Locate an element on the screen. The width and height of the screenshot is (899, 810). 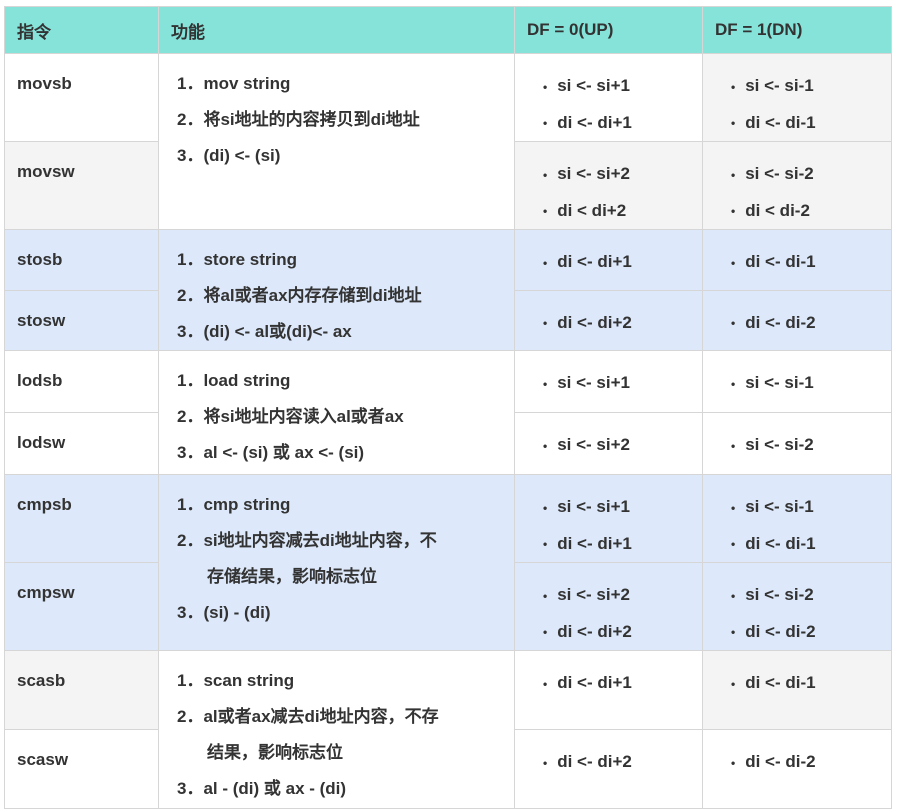
df0-cell: • si <- si+2 • di < di+2 is located at coordinates (608, 186).